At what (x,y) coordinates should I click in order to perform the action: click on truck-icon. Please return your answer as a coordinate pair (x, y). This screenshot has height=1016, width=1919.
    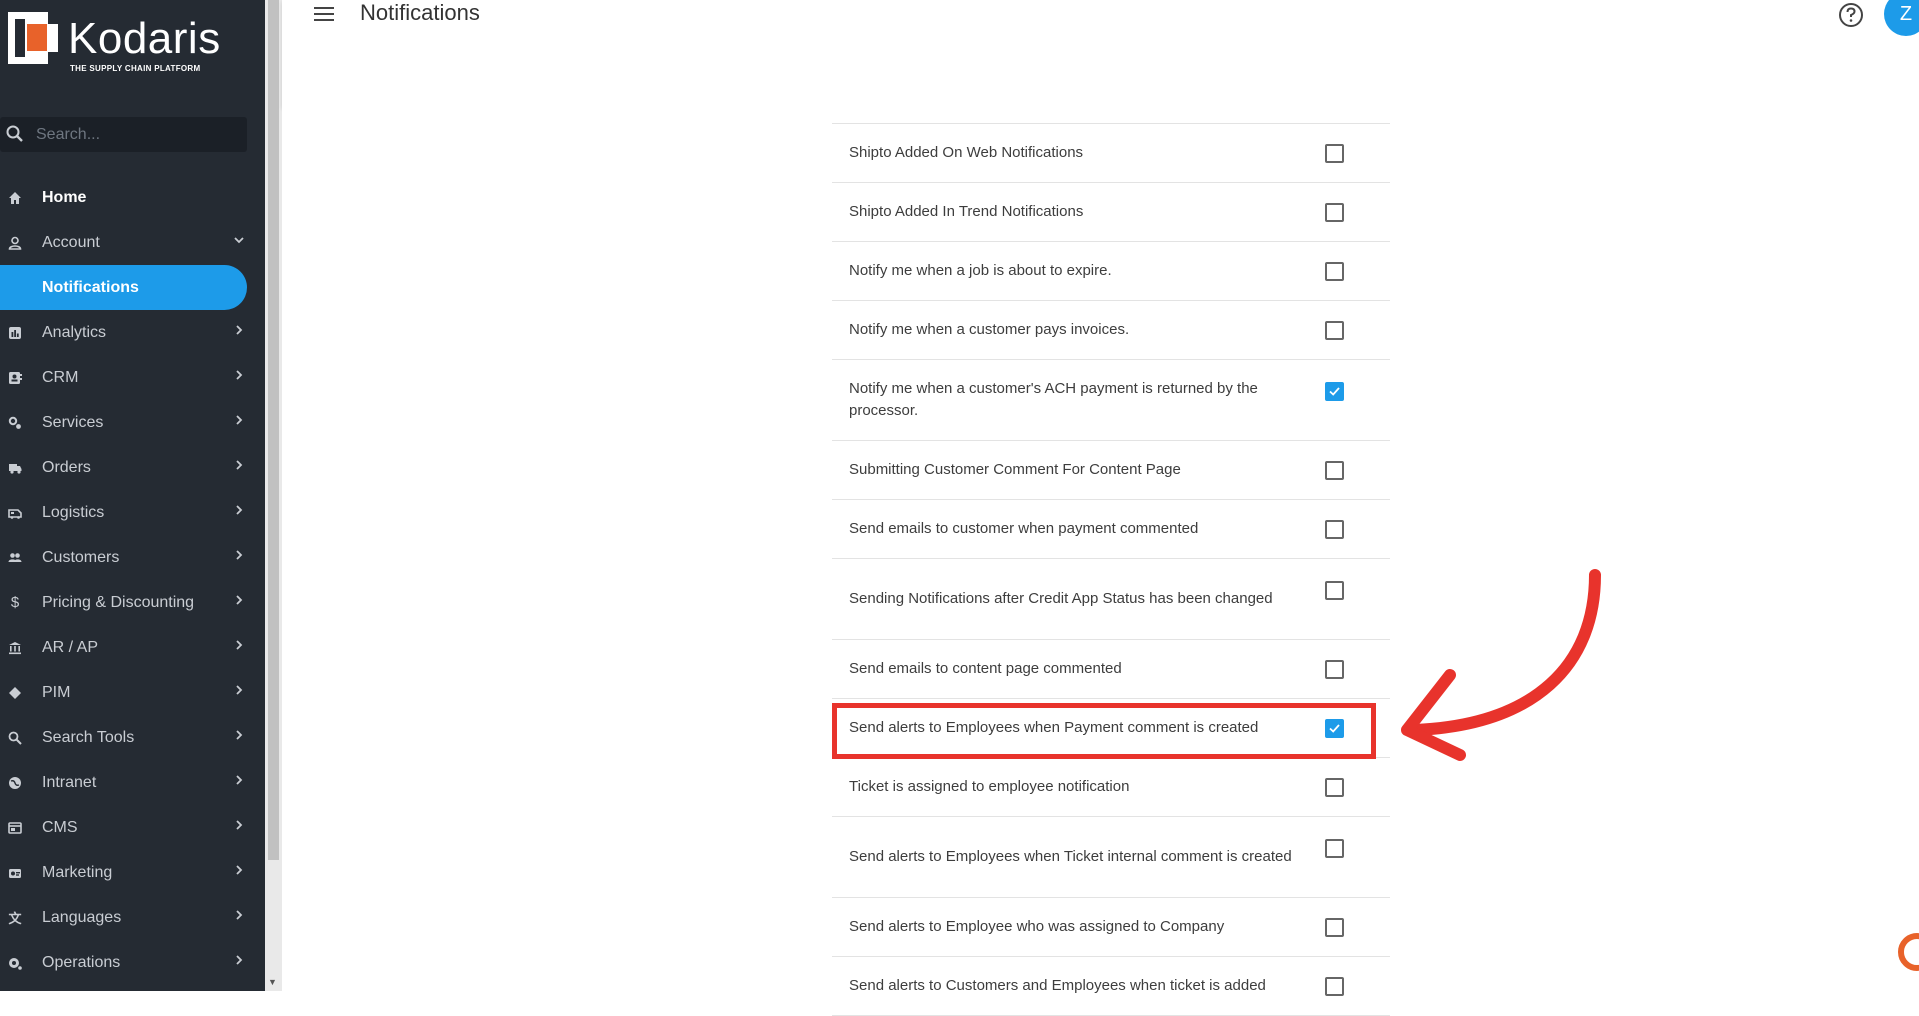
    Looking at the image, I should click on (15, 468).